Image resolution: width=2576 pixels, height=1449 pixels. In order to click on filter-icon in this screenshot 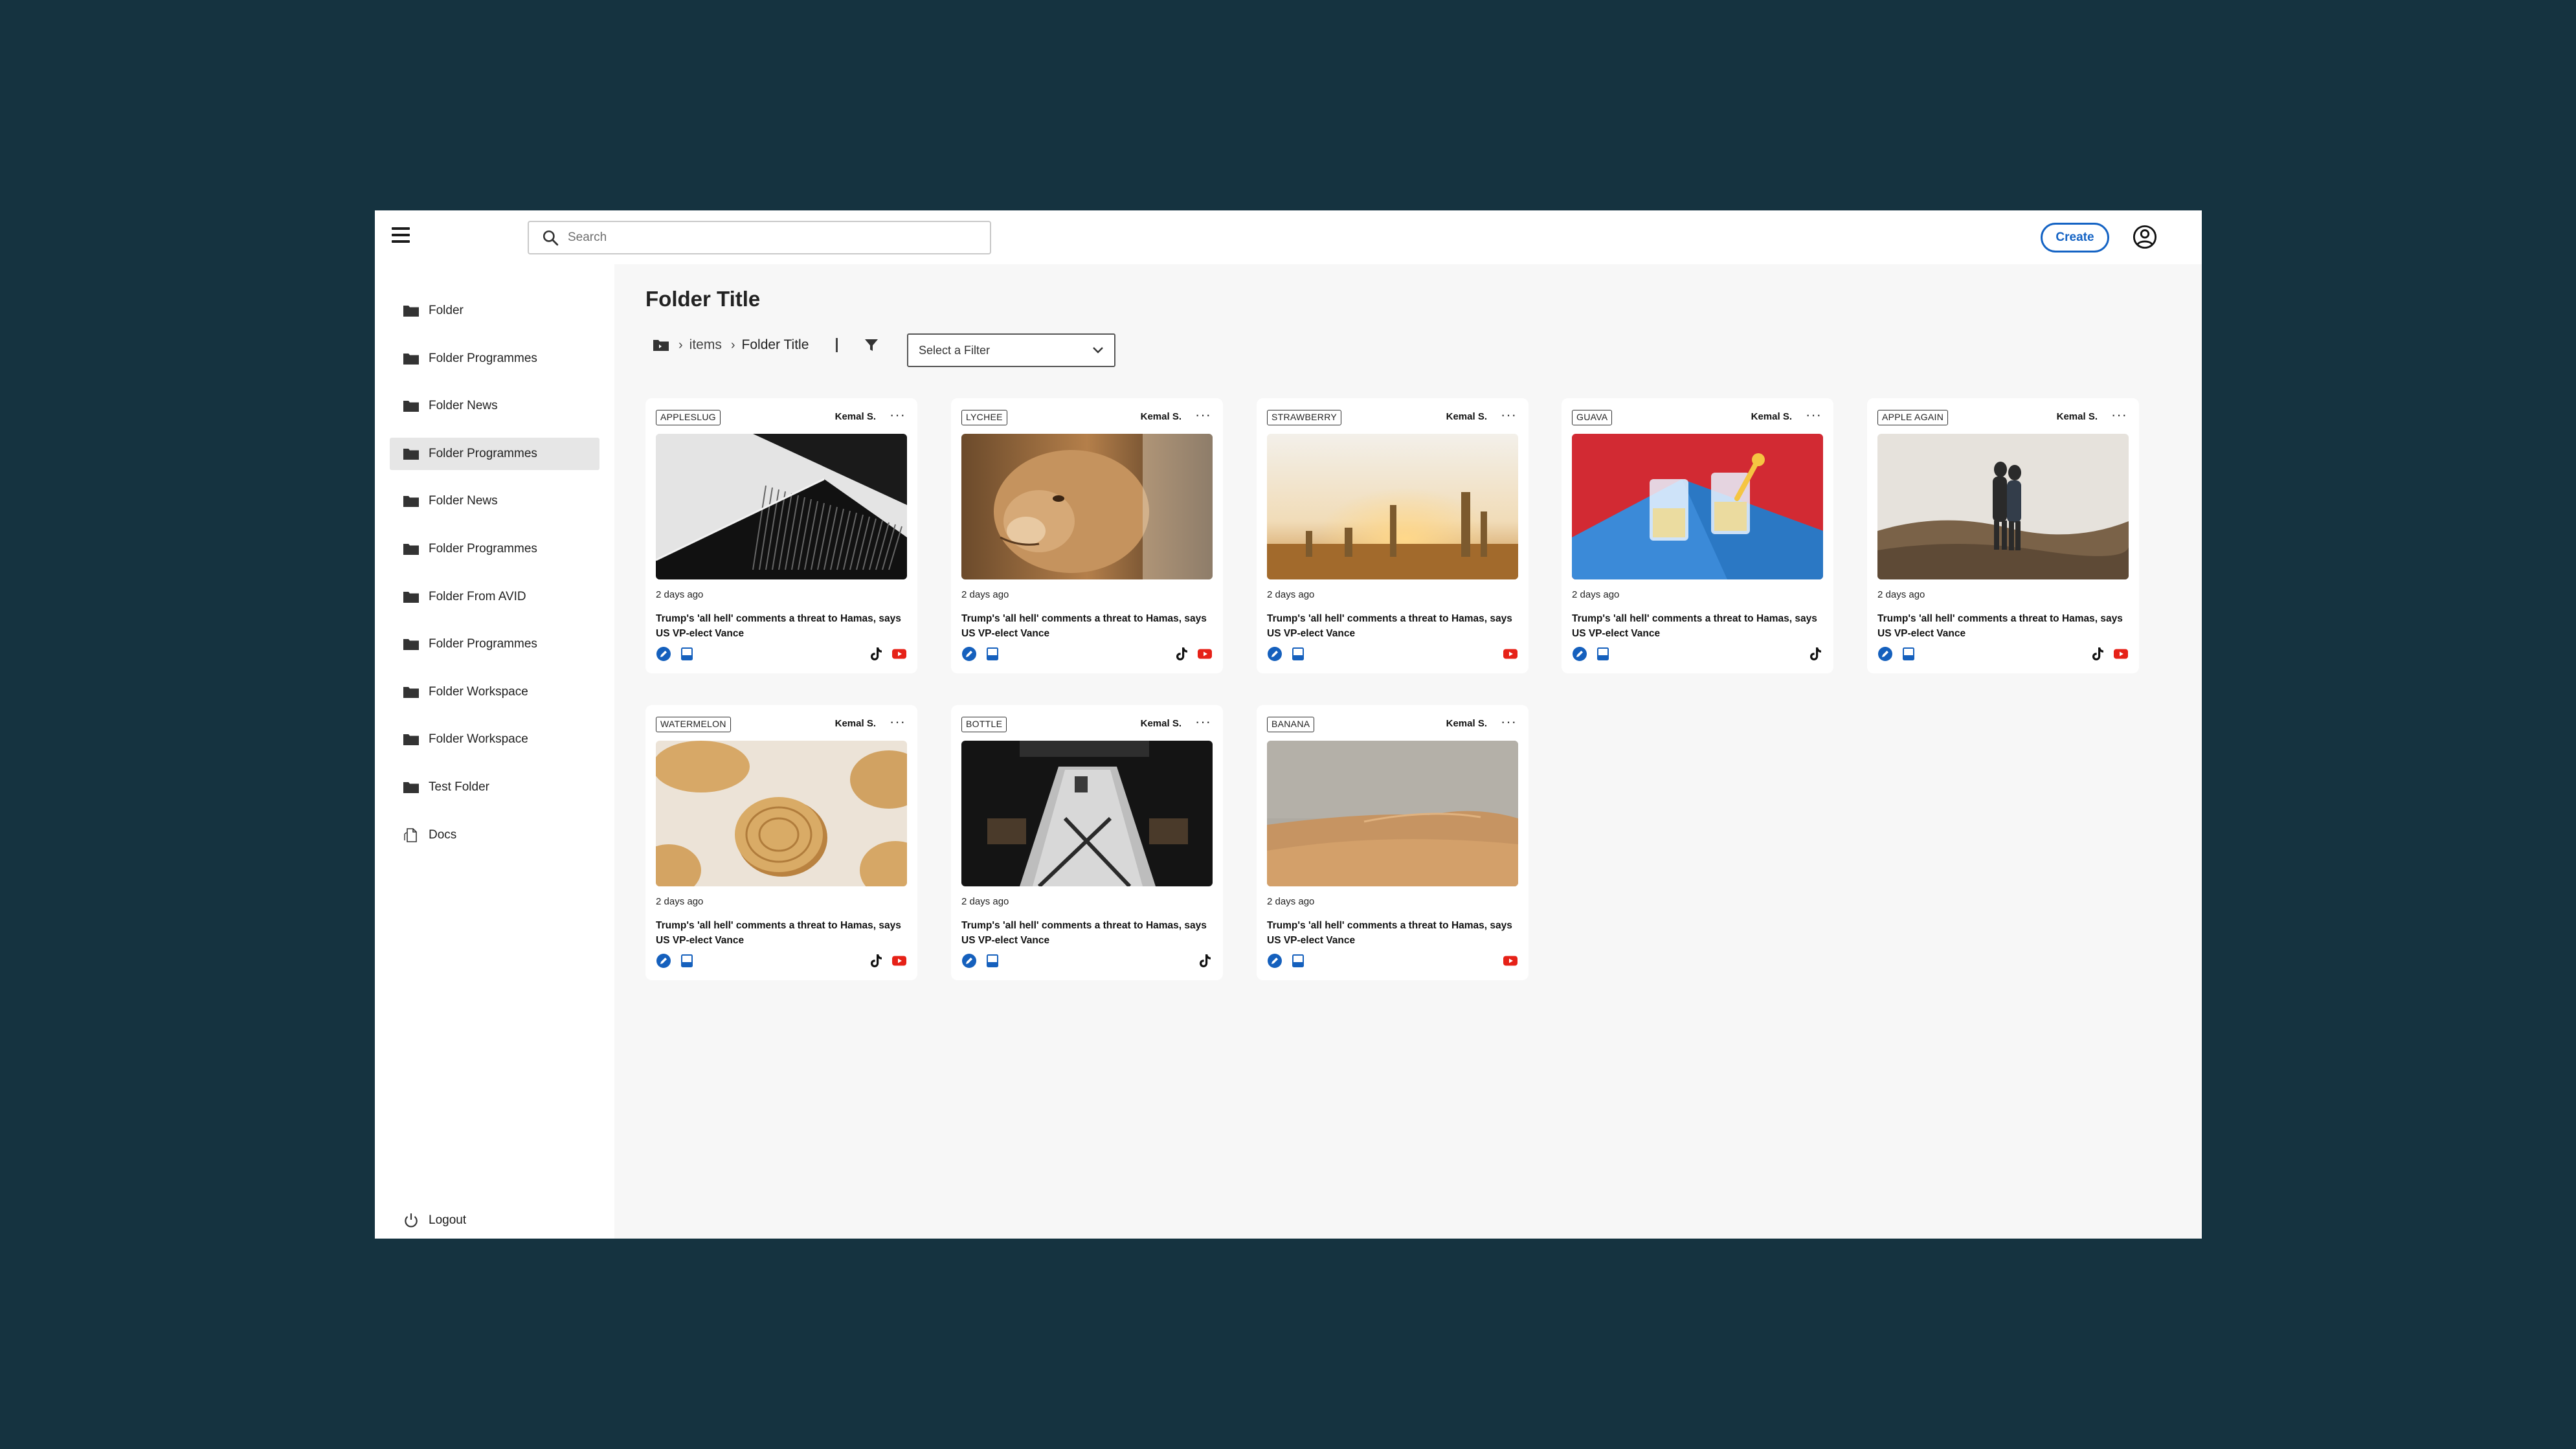, I will do `click(871, 345)`.